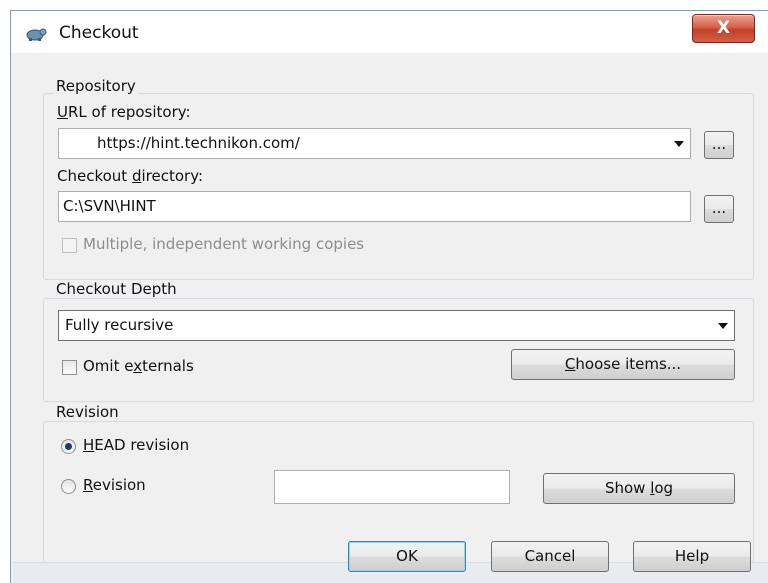 The height and width of the screenshot is (583, 768). I want to click on cancel-button: Cancel, so click(550, 556).